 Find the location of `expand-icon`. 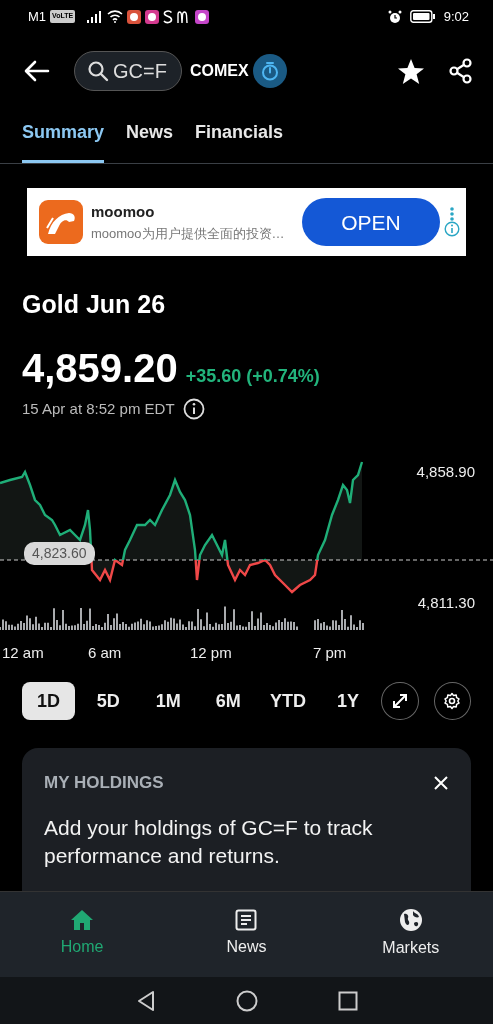

expand-icon is located at coordinates (400, 701).